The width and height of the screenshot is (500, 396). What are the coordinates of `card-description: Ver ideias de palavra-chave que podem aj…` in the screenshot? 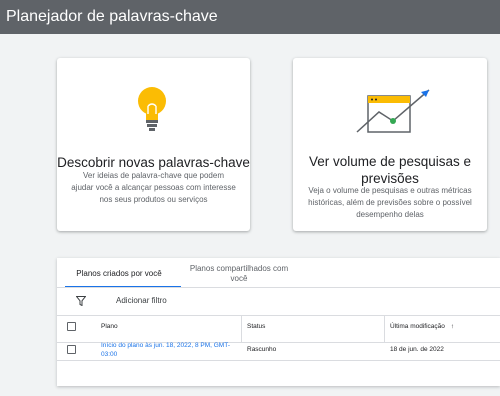 It's located at (153, 187).